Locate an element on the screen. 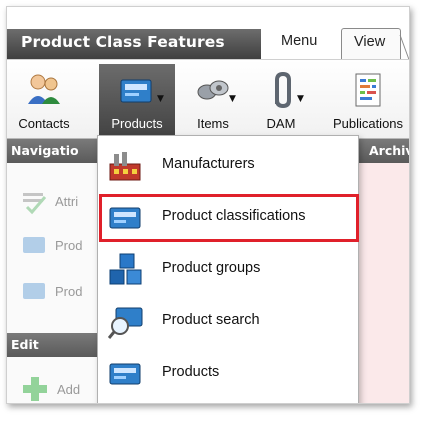 This screenshot has width=424, height=421. items-button: ▼ Items is located at coordinates (213, 101).